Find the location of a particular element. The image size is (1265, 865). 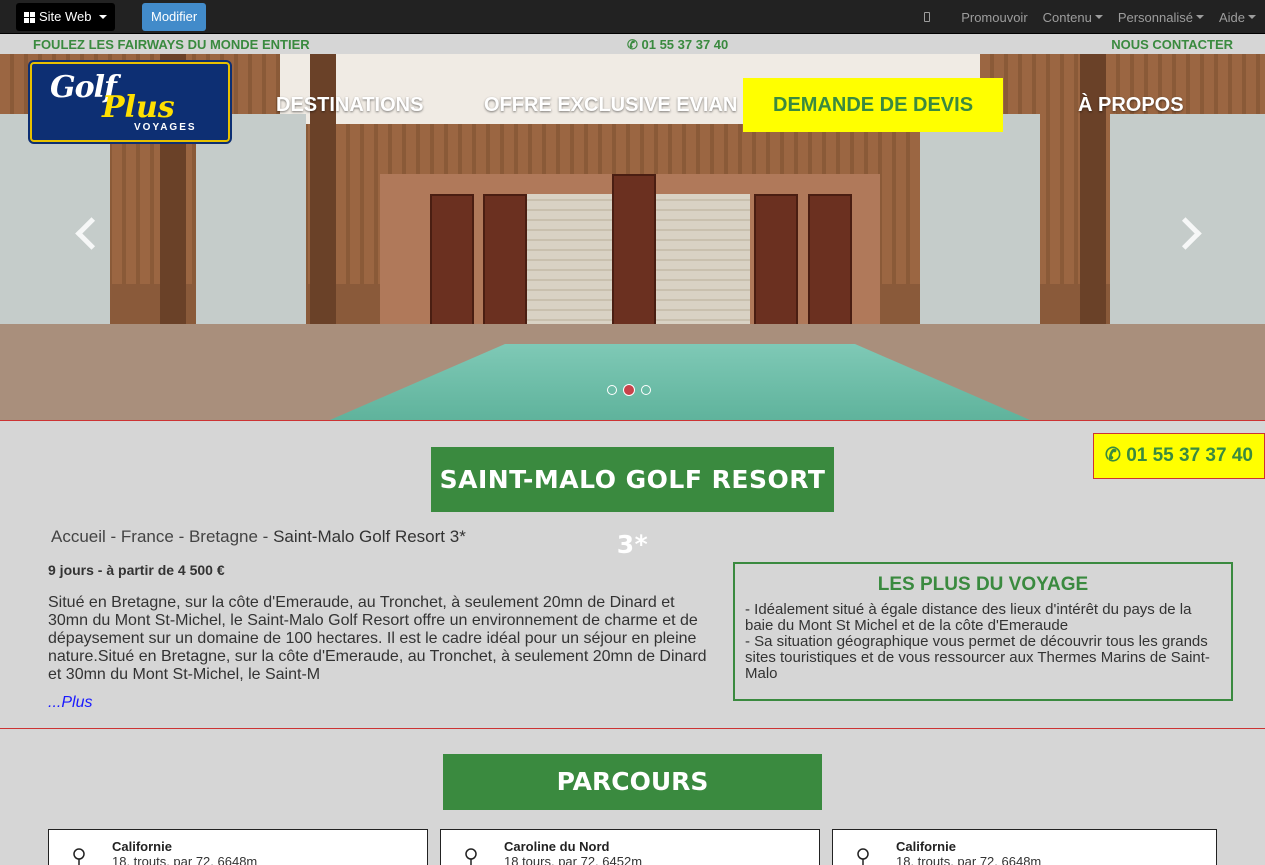

carousel-next-arrow-icon is located at coordinates (1188, 234).